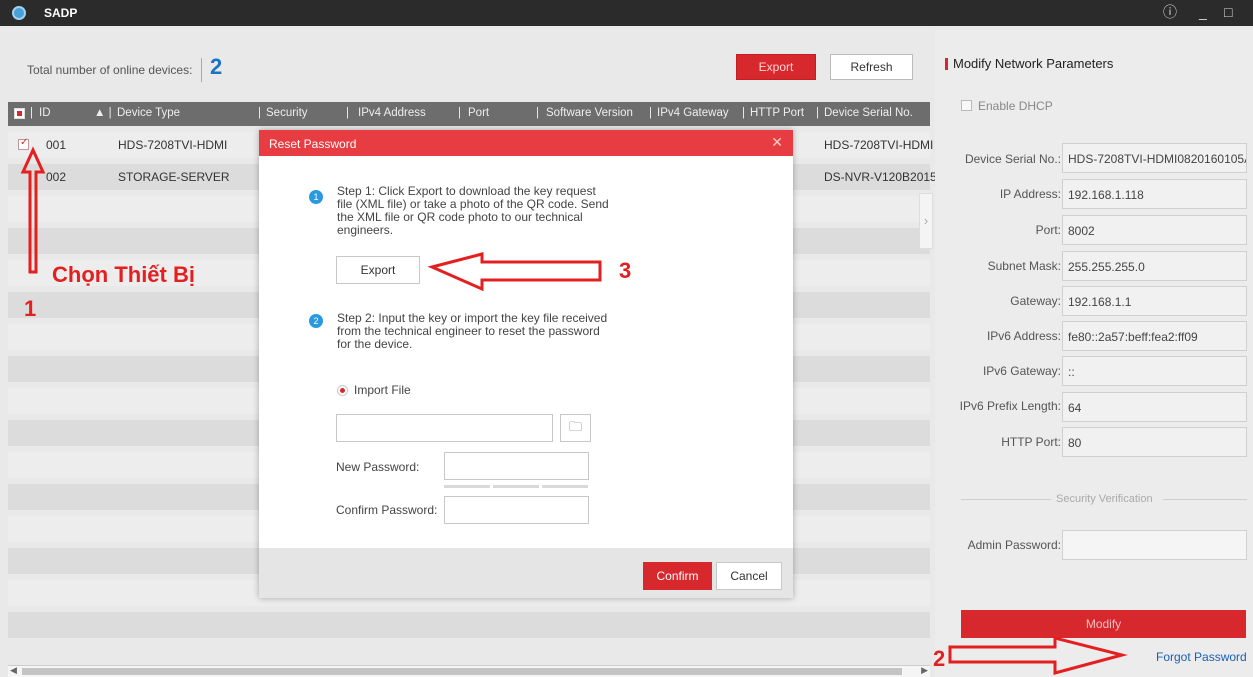  I want to click on col-id: ID, so click(45, 113).